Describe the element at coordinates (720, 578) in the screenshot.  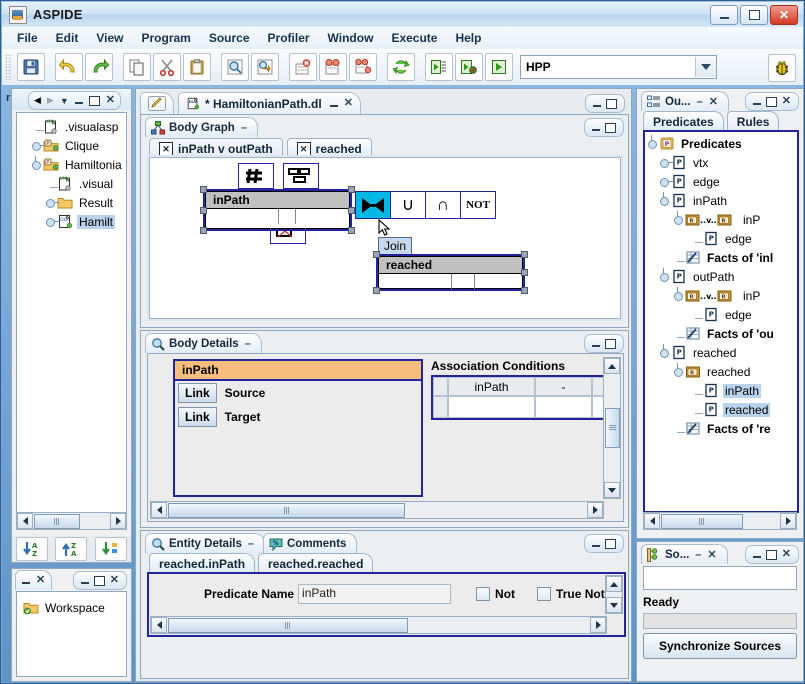
I see `sources-input` at that location.